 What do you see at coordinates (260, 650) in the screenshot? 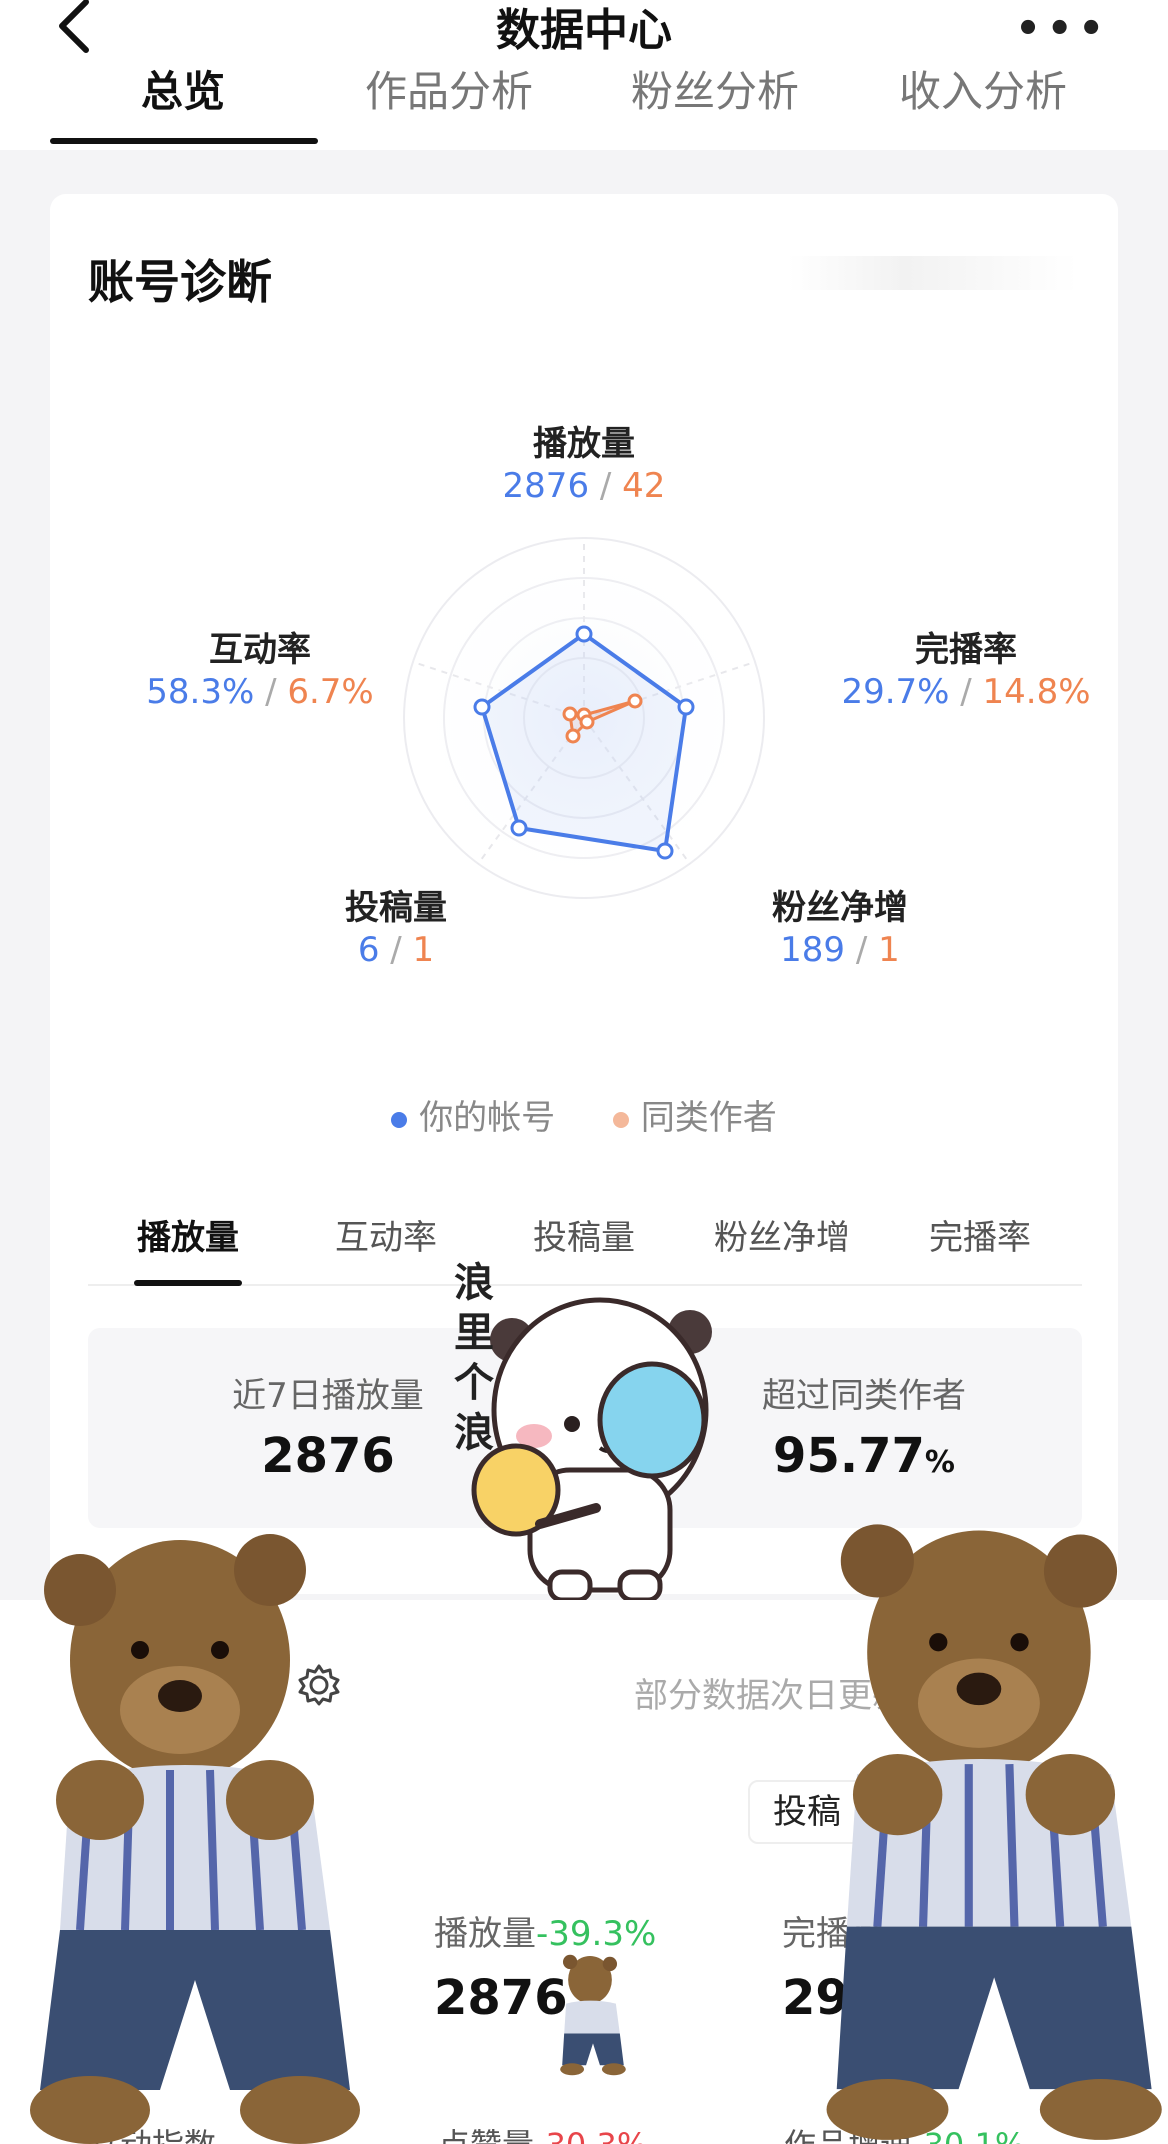
I see `radar-label-interaction: 互动率` at bounding box center [260, 650].